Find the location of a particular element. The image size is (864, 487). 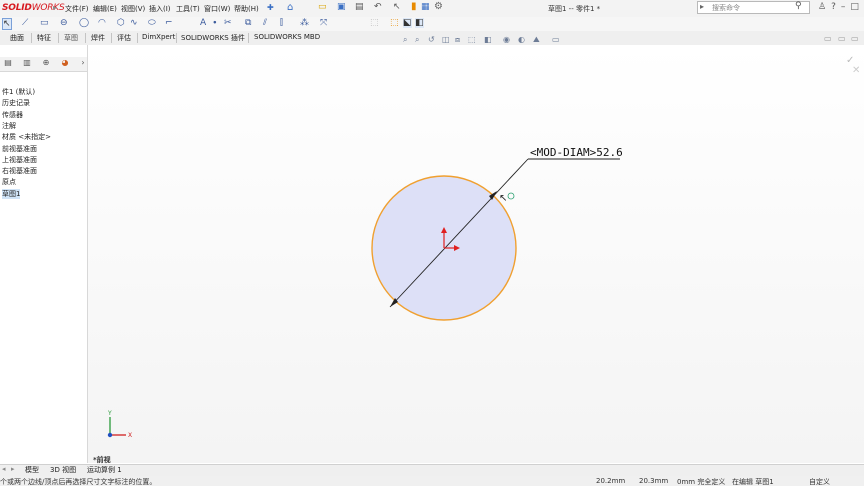

search-expand-icon: ▸ is located at coordinates (702, 6).